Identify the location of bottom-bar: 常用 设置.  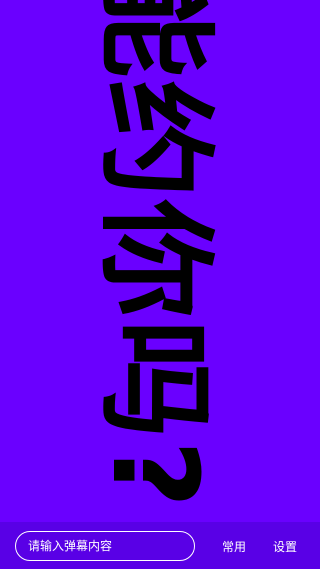
(160, 545).